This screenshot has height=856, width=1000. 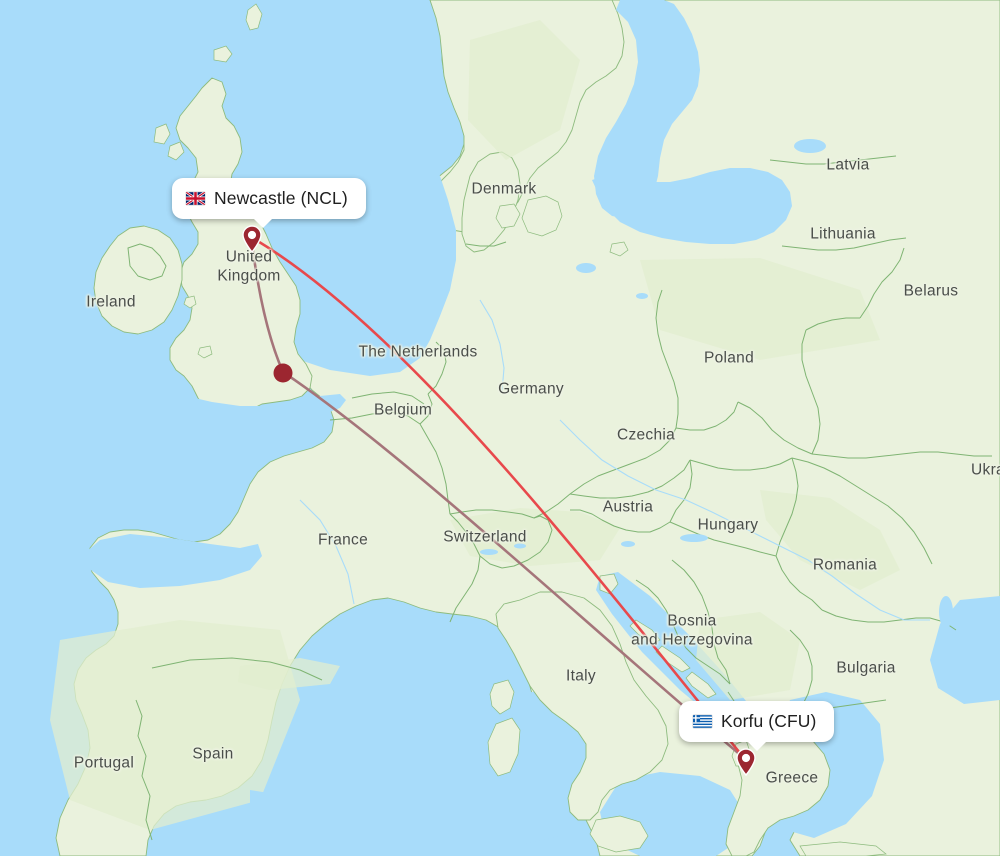 I want to click on denmark-zealand, so click(x=542, y=216).